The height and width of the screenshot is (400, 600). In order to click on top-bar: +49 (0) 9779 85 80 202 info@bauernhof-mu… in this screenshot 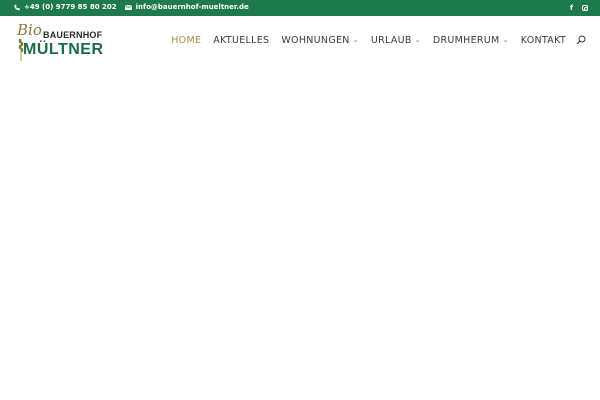, I will do `click(300, 8)`.